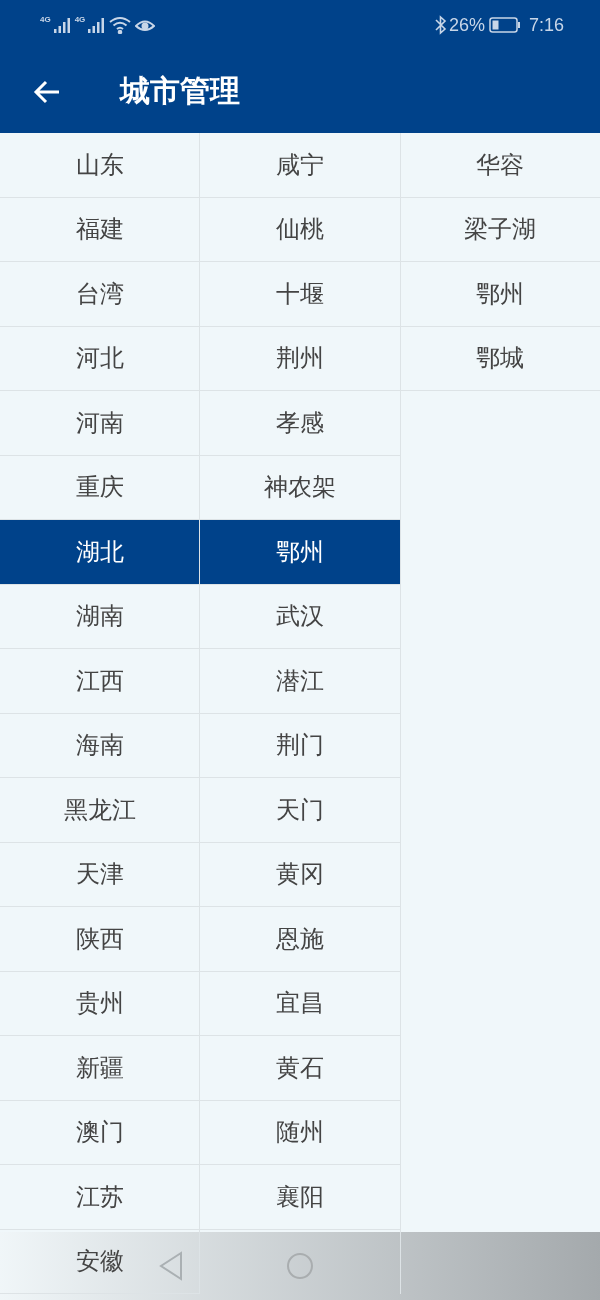 This screenshot has height=1300, width=600. What do you see at coordinates (466, 25) in the screenshot?
I see `battery-percentage: 26%` at bounding box center [466, 25].